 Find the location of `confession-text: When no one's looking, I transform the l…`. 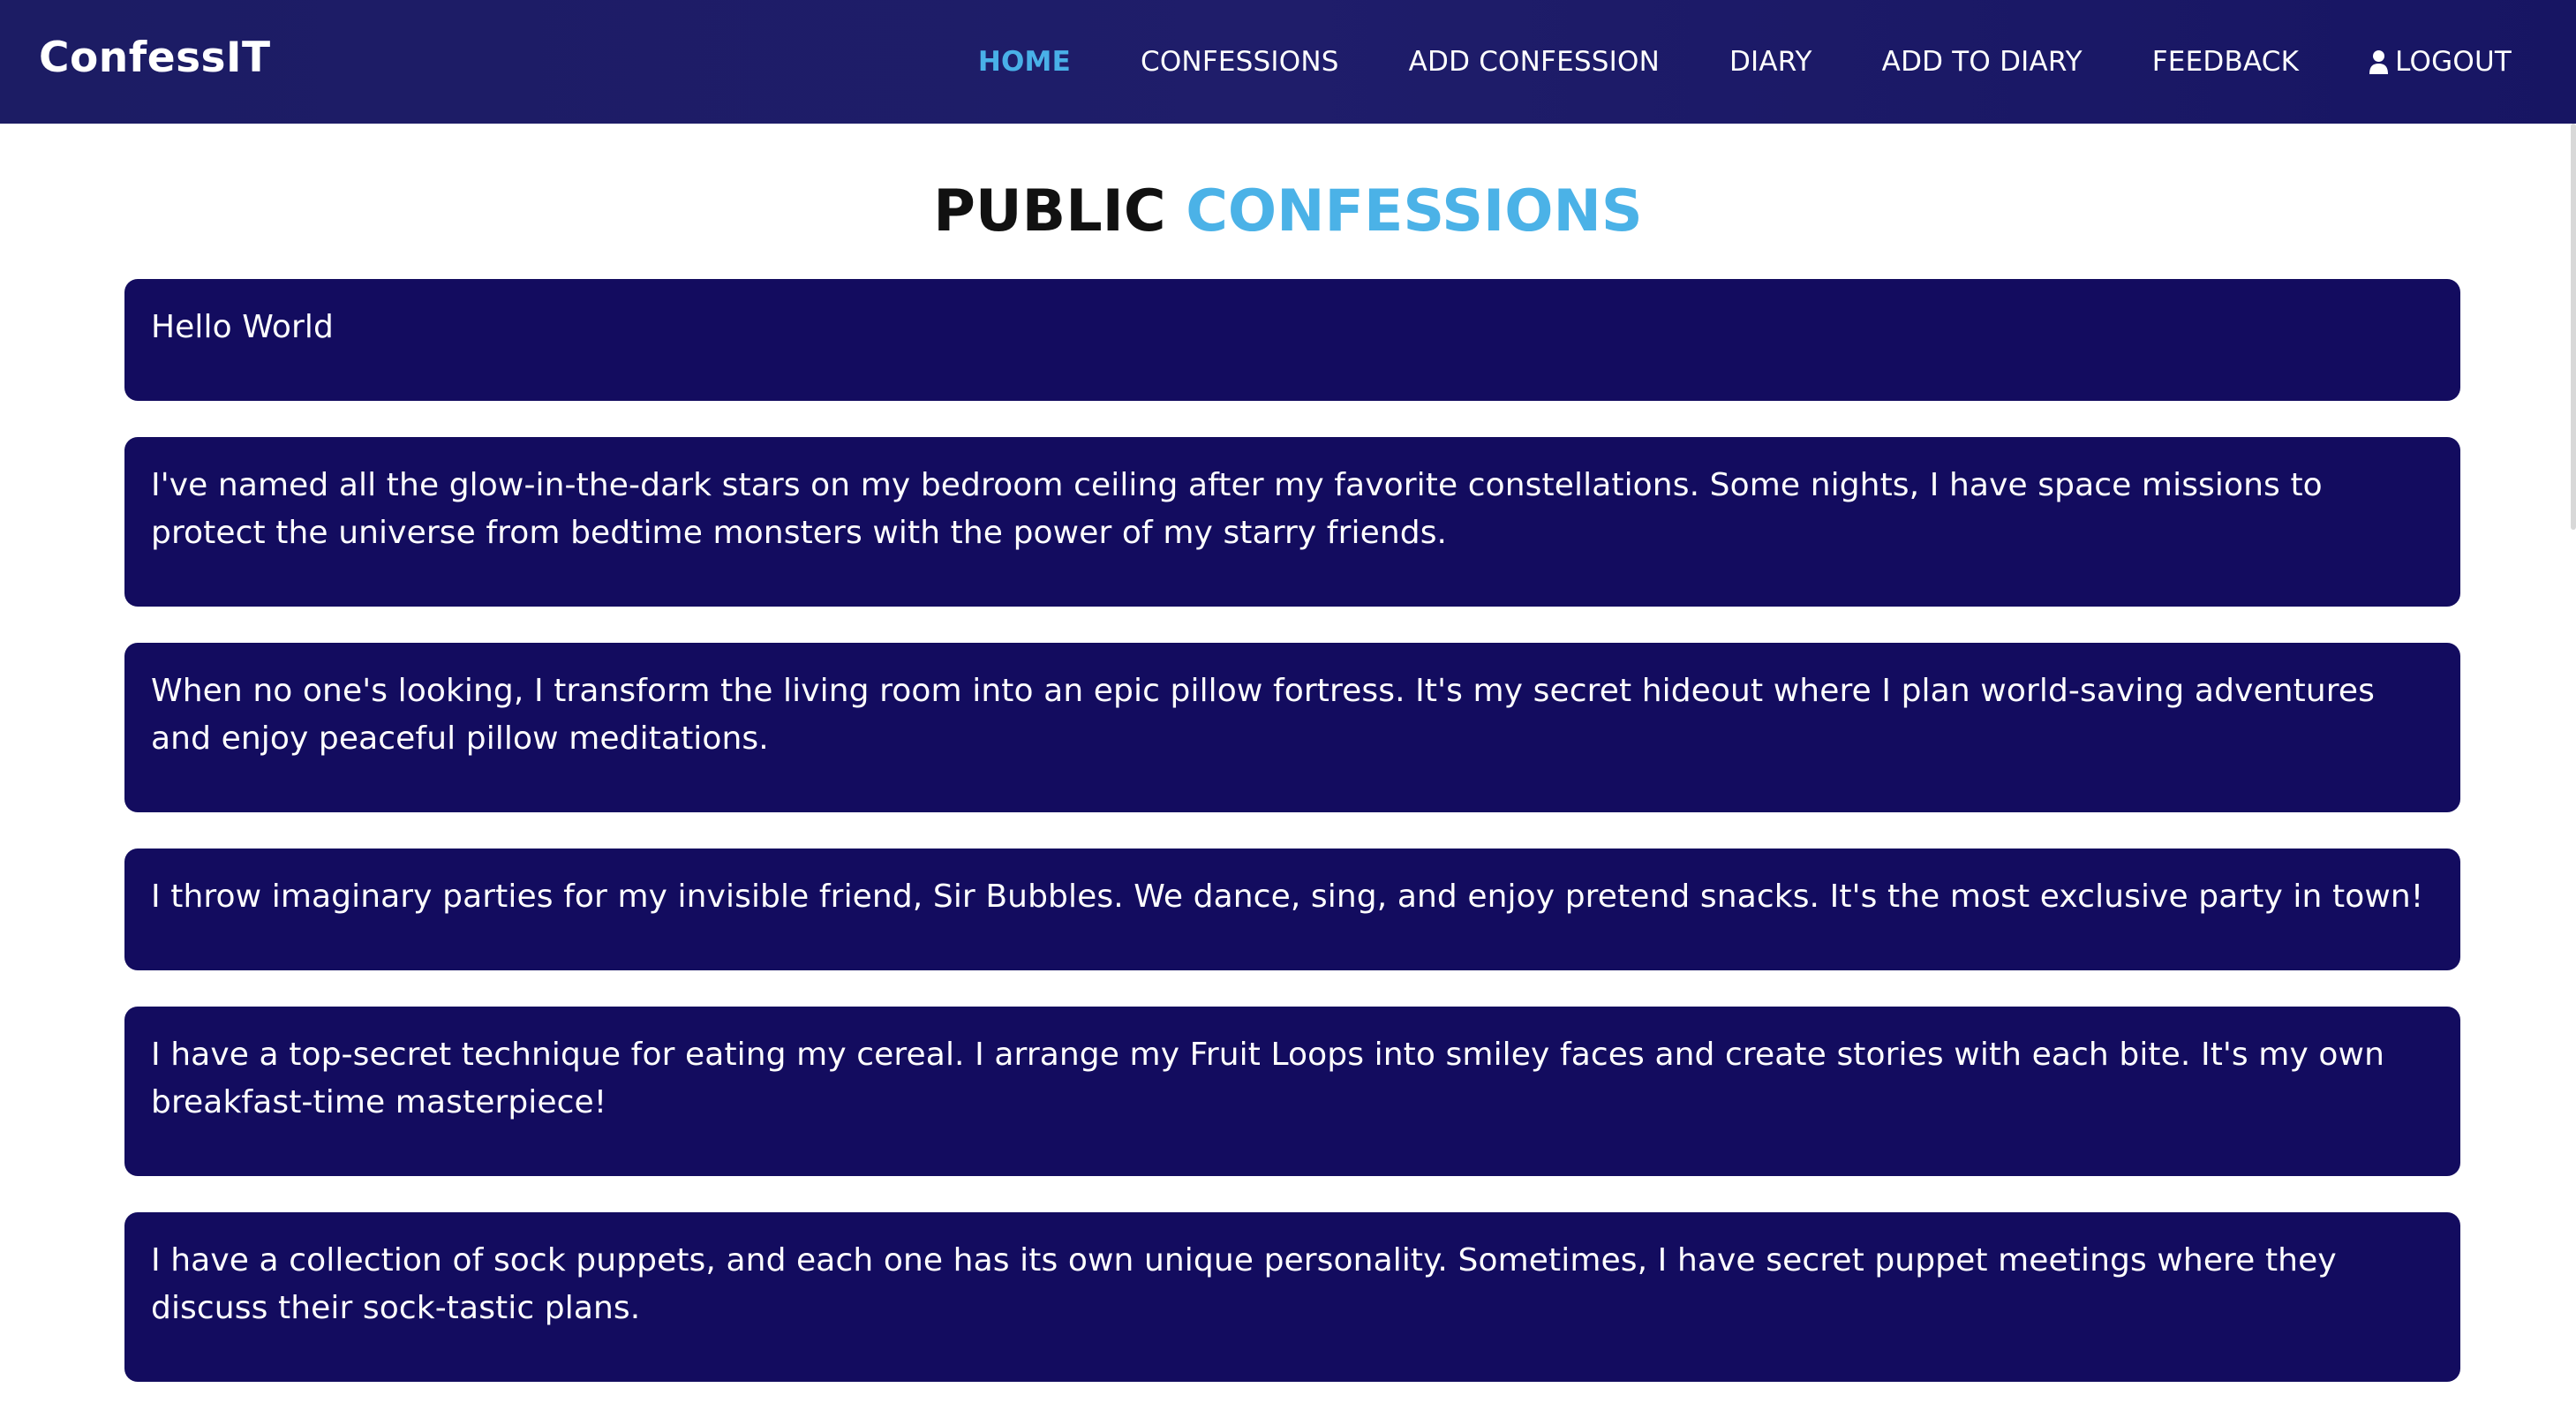

confession-text: When no one's looking, I transform the l… is located at coordinates (1263, 715).